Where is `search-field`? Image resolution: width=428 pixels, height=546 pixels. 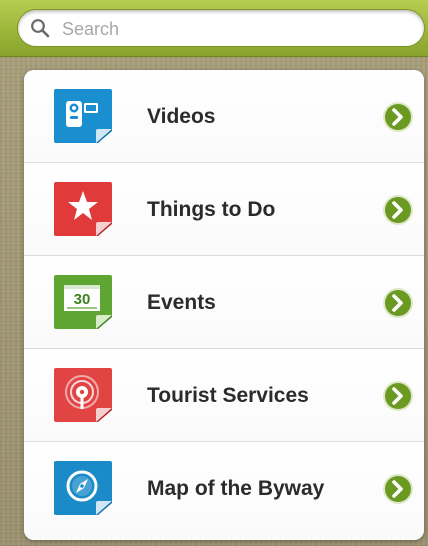 search-field is located at coordinates (221, 28).